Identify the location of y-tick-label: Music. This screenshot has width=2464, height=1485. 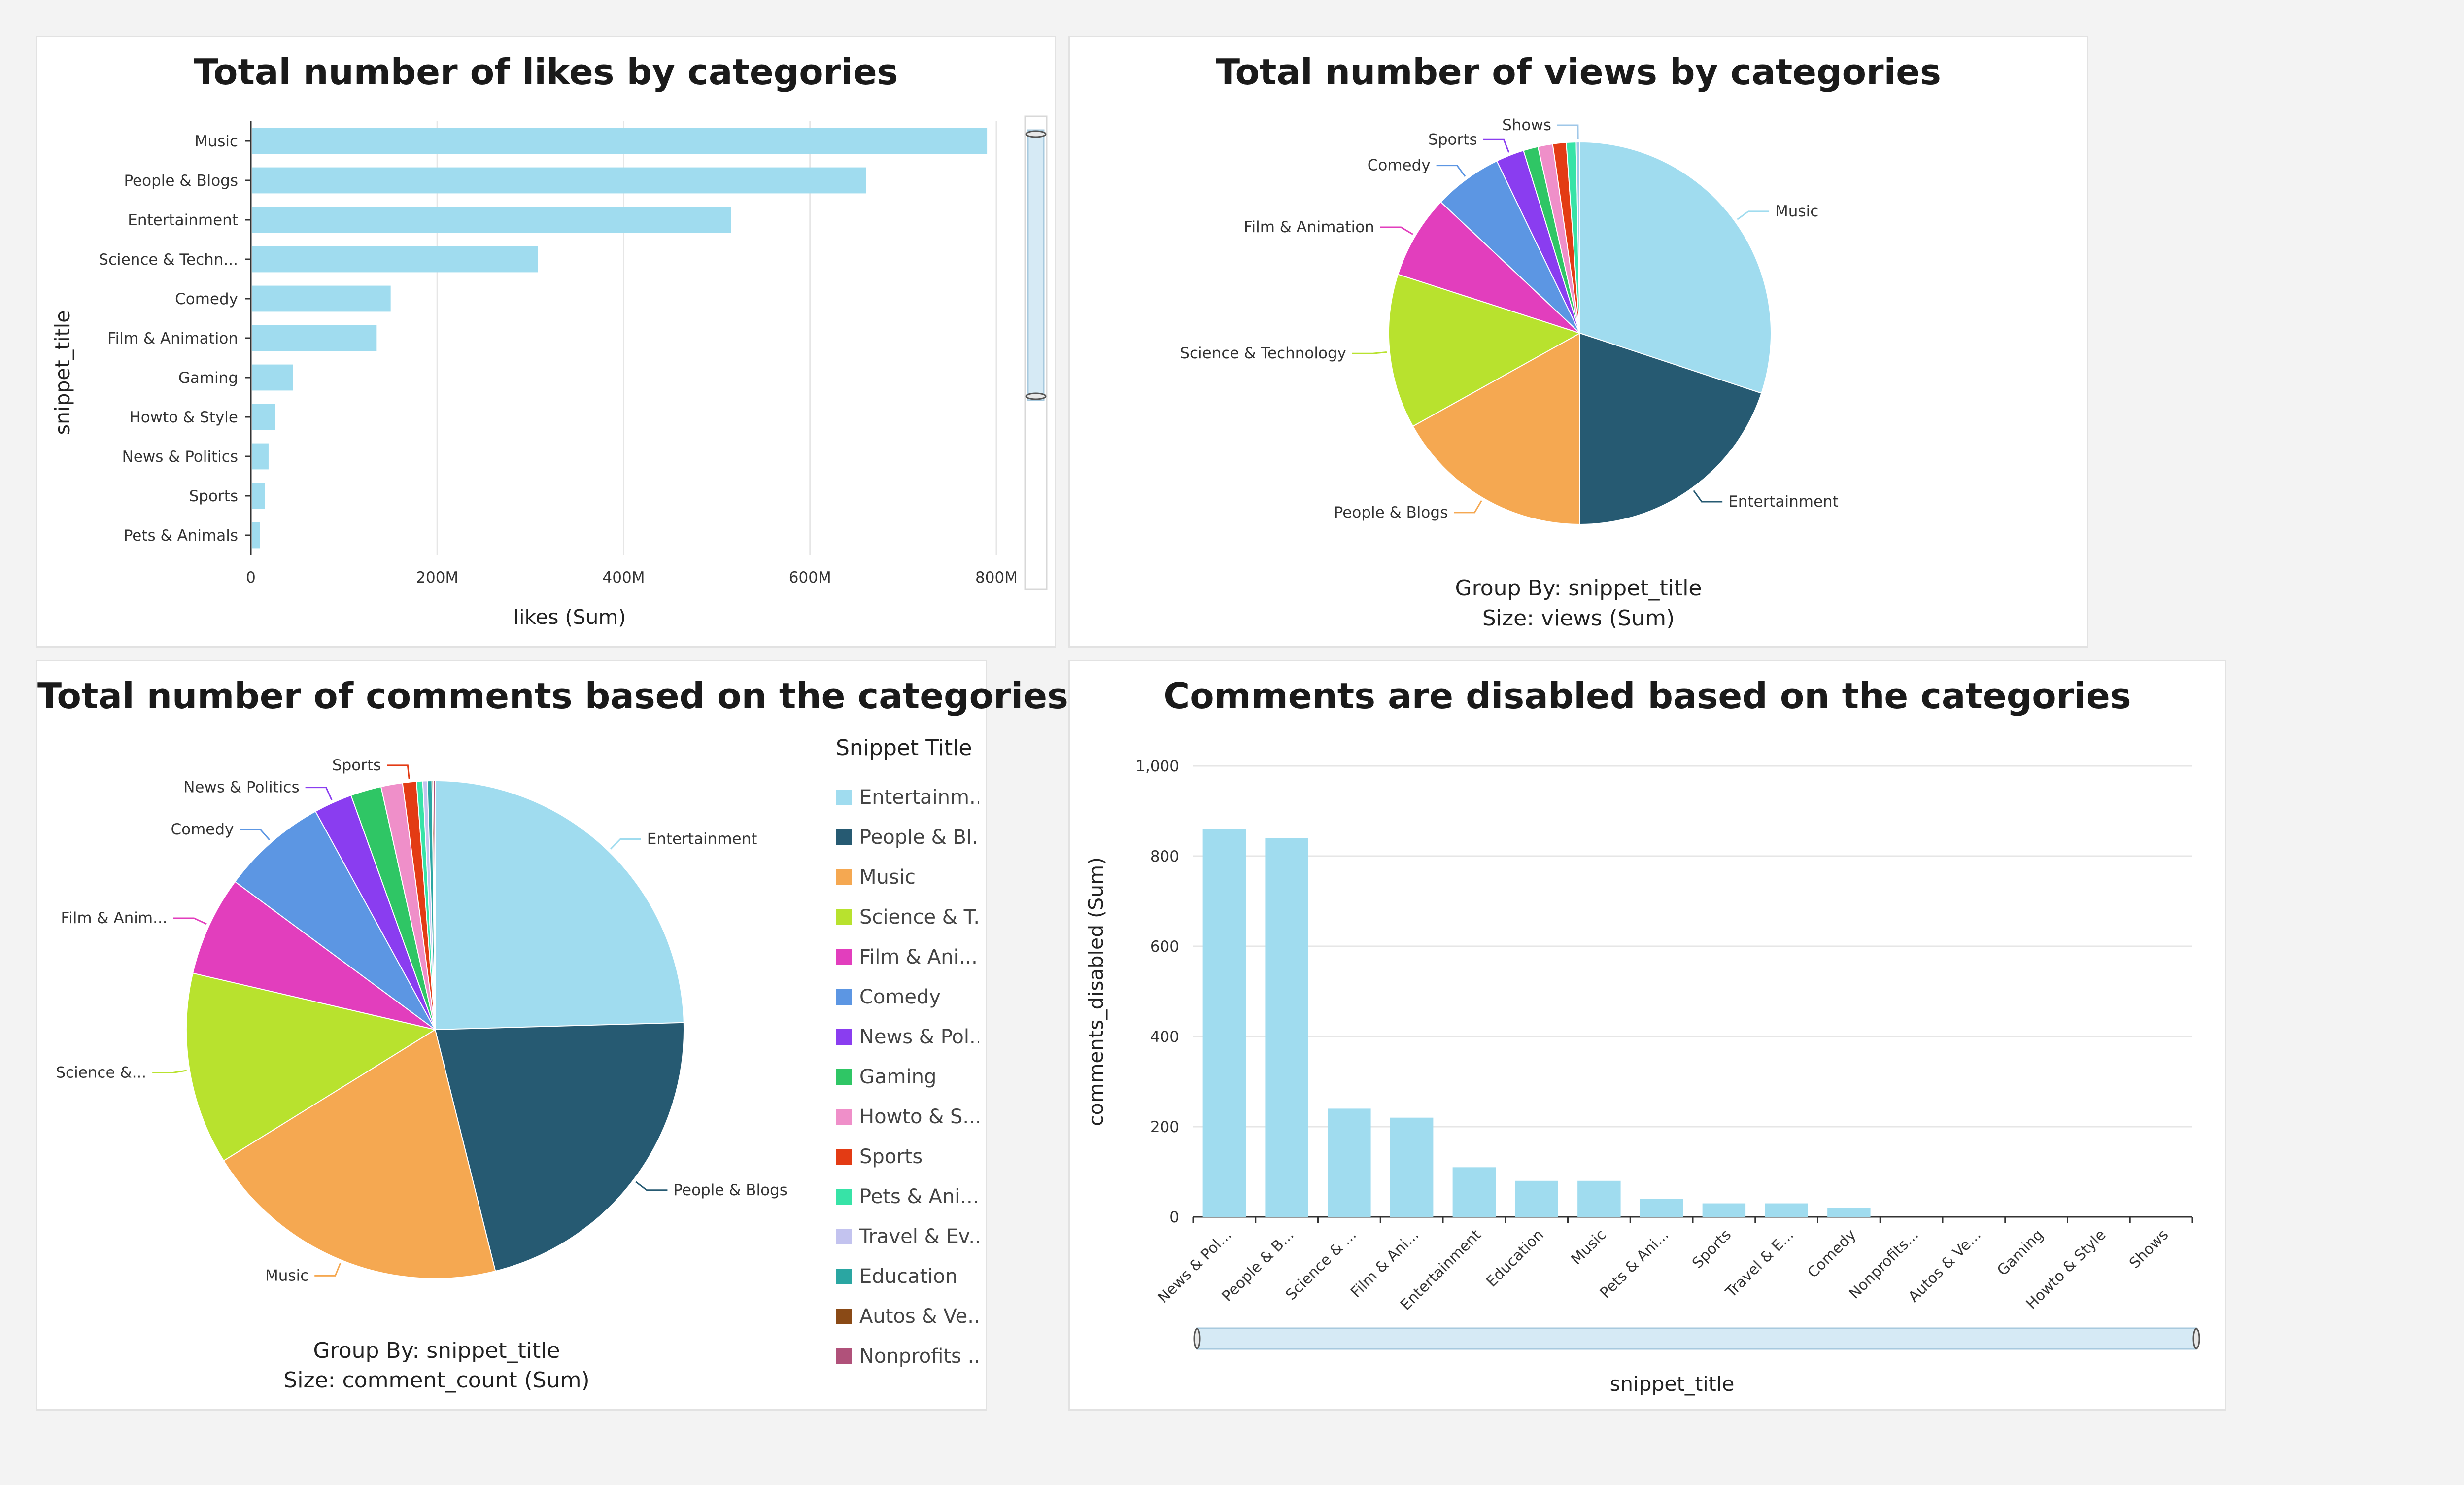
(216, 141).